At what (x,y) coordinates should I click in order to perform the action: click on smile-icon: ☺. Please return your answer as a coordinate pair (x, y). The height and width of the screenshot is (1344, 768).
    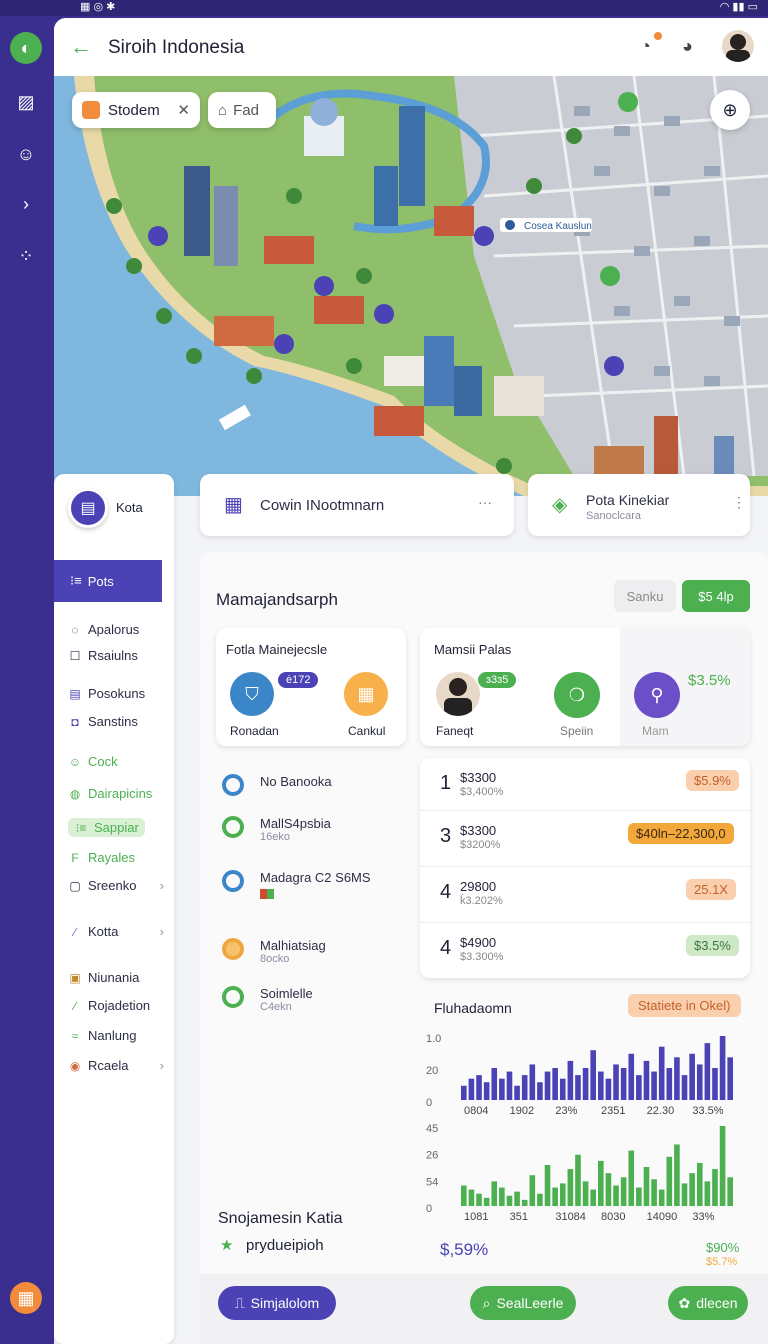
    Looking at the image, I should click on (26, 154).